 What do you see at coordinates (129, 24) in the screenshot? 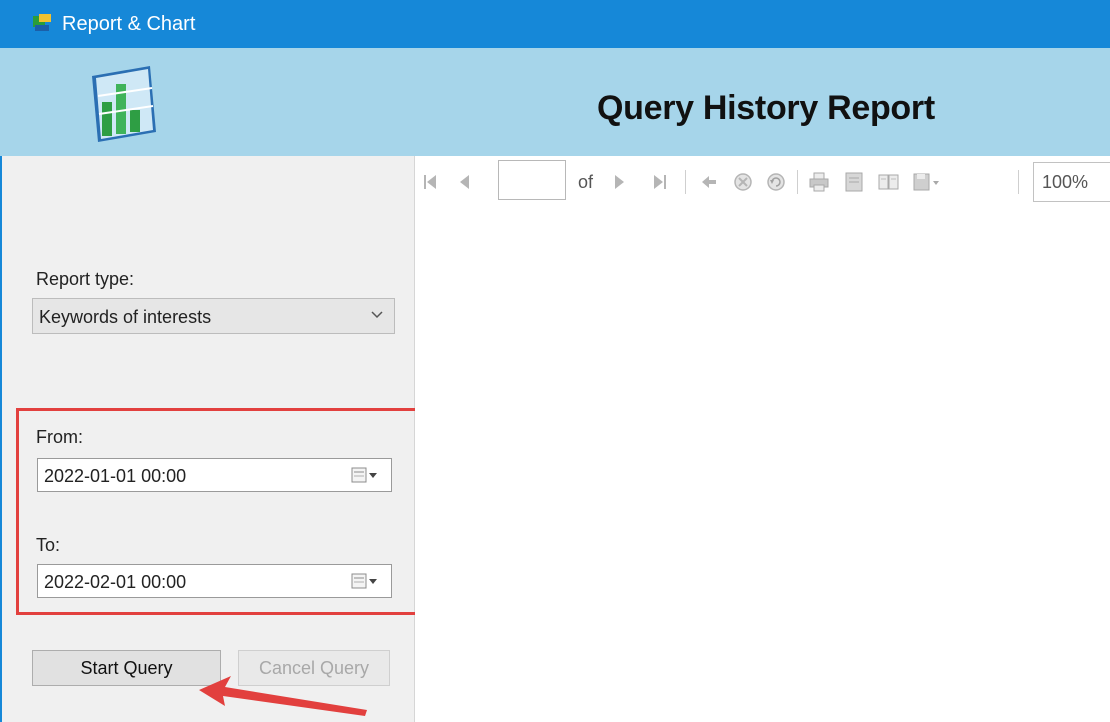
I see `window-title: Report & Chart` at bounding box center [129, 24].